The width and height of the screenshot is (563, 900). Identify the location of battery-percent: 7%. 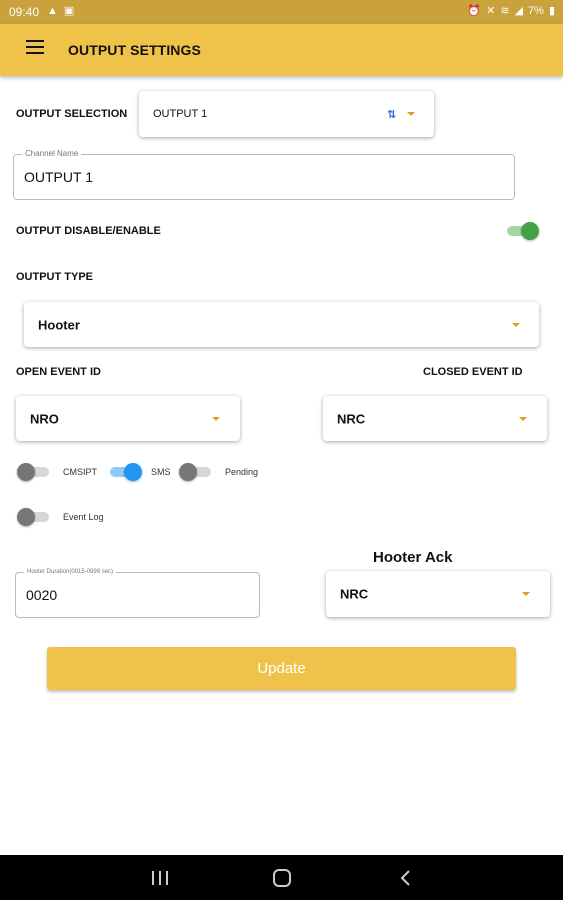
(536, 11).